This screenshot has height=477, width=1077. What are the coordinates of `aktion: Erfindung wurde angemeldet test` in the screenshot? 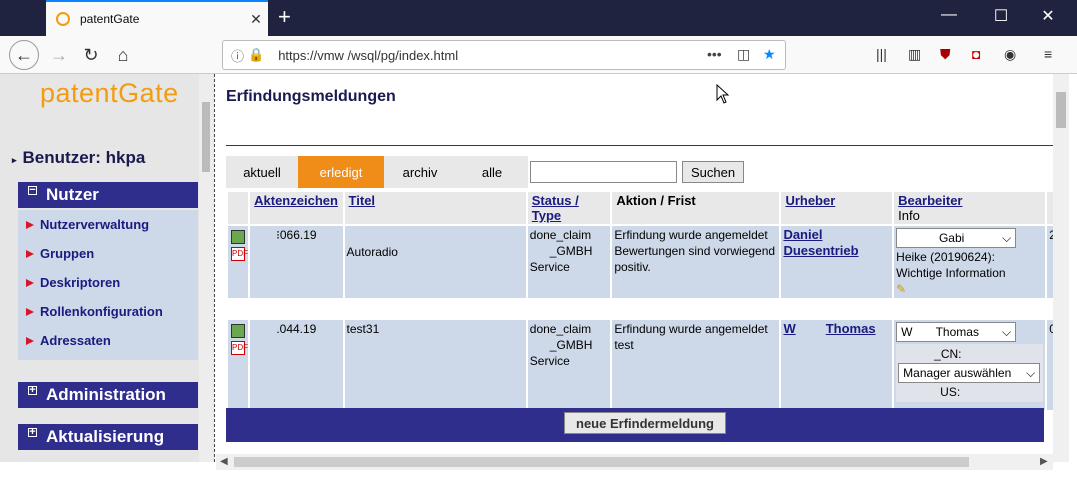 It's located at (696, 365).